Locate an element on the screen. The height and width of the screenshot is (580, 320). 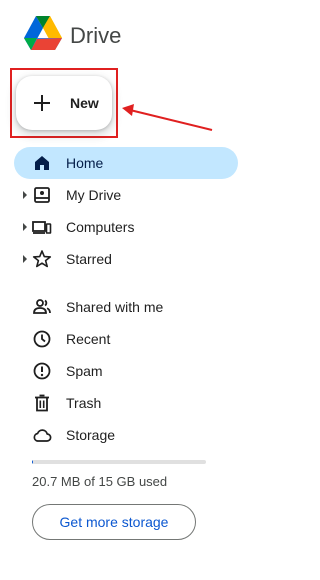
nav-item-shared-with-me: Shared with me is located at coordinates (126, 307).